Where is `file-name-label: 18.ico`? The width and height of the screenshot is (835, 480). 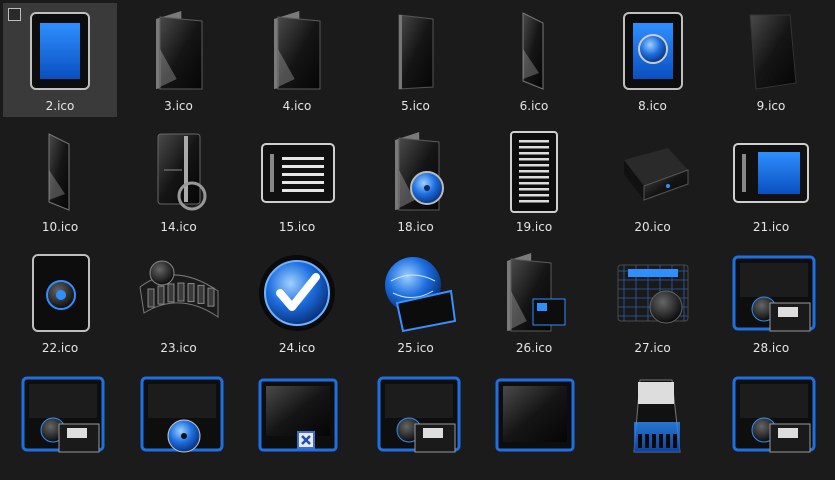
file-name-label: 18.ico is located at coordinates (415, 227).